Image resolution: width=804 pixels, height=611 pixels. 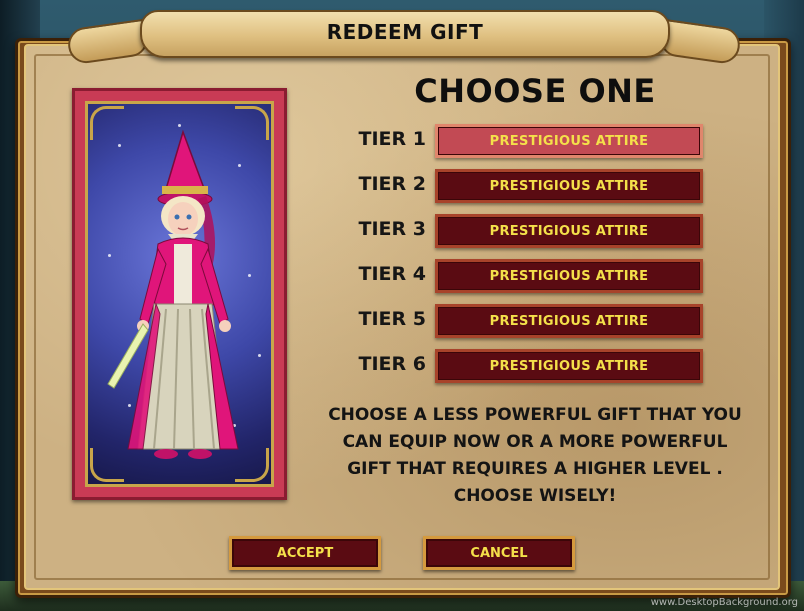 I want to click on tier-label: TIER 2, so click(x=392, y=184).